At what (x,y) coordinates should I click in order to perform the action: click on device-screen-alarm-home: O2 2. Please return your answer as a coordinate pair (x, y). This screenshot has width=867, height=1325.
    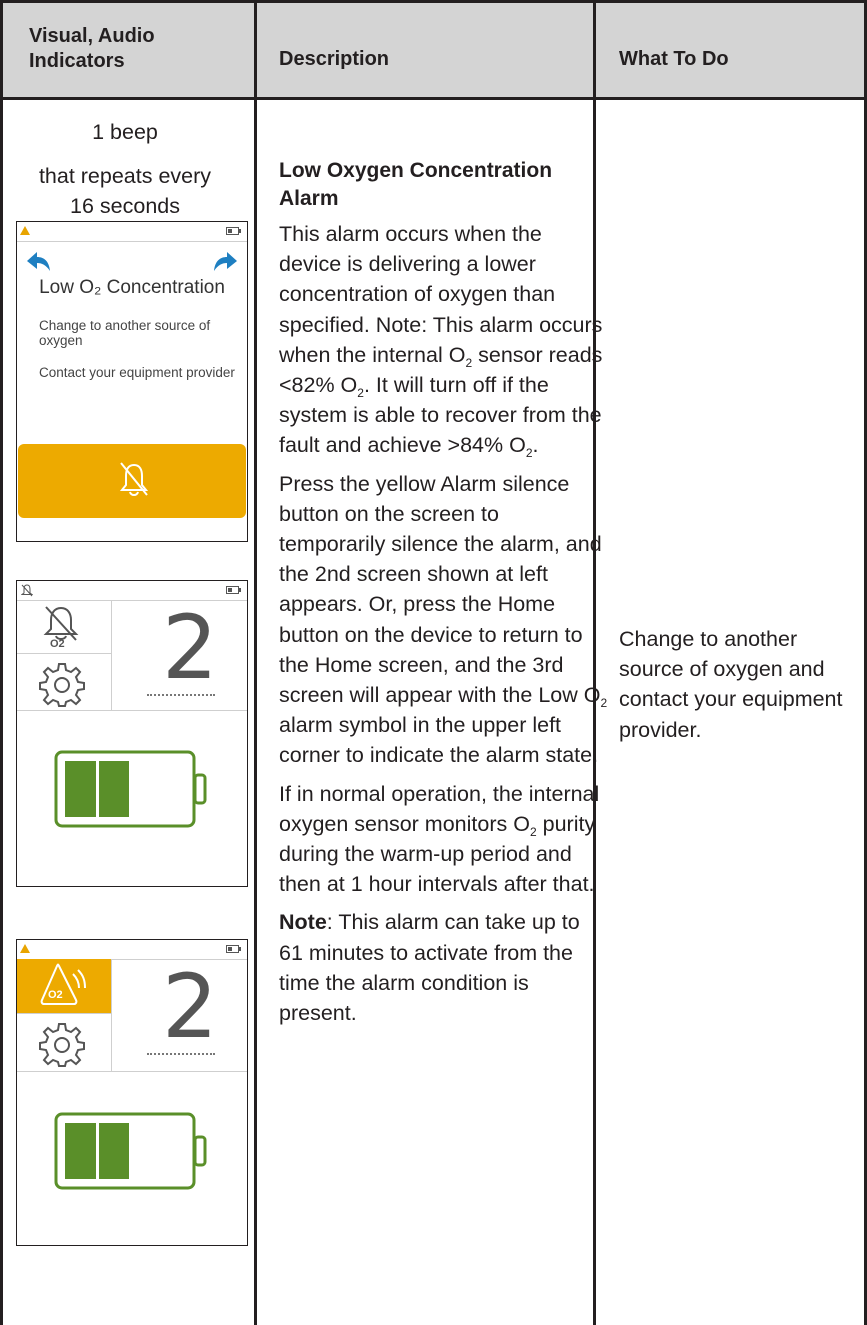
    Looking at the image, I should click on (132, 1092).